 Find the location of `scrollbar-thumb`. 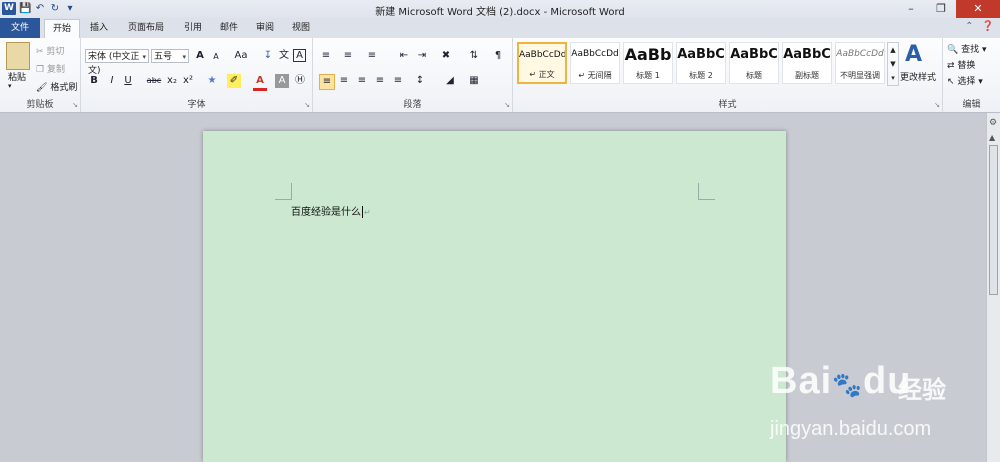

scrollbar-thumb is located at coordinates (993, 220).